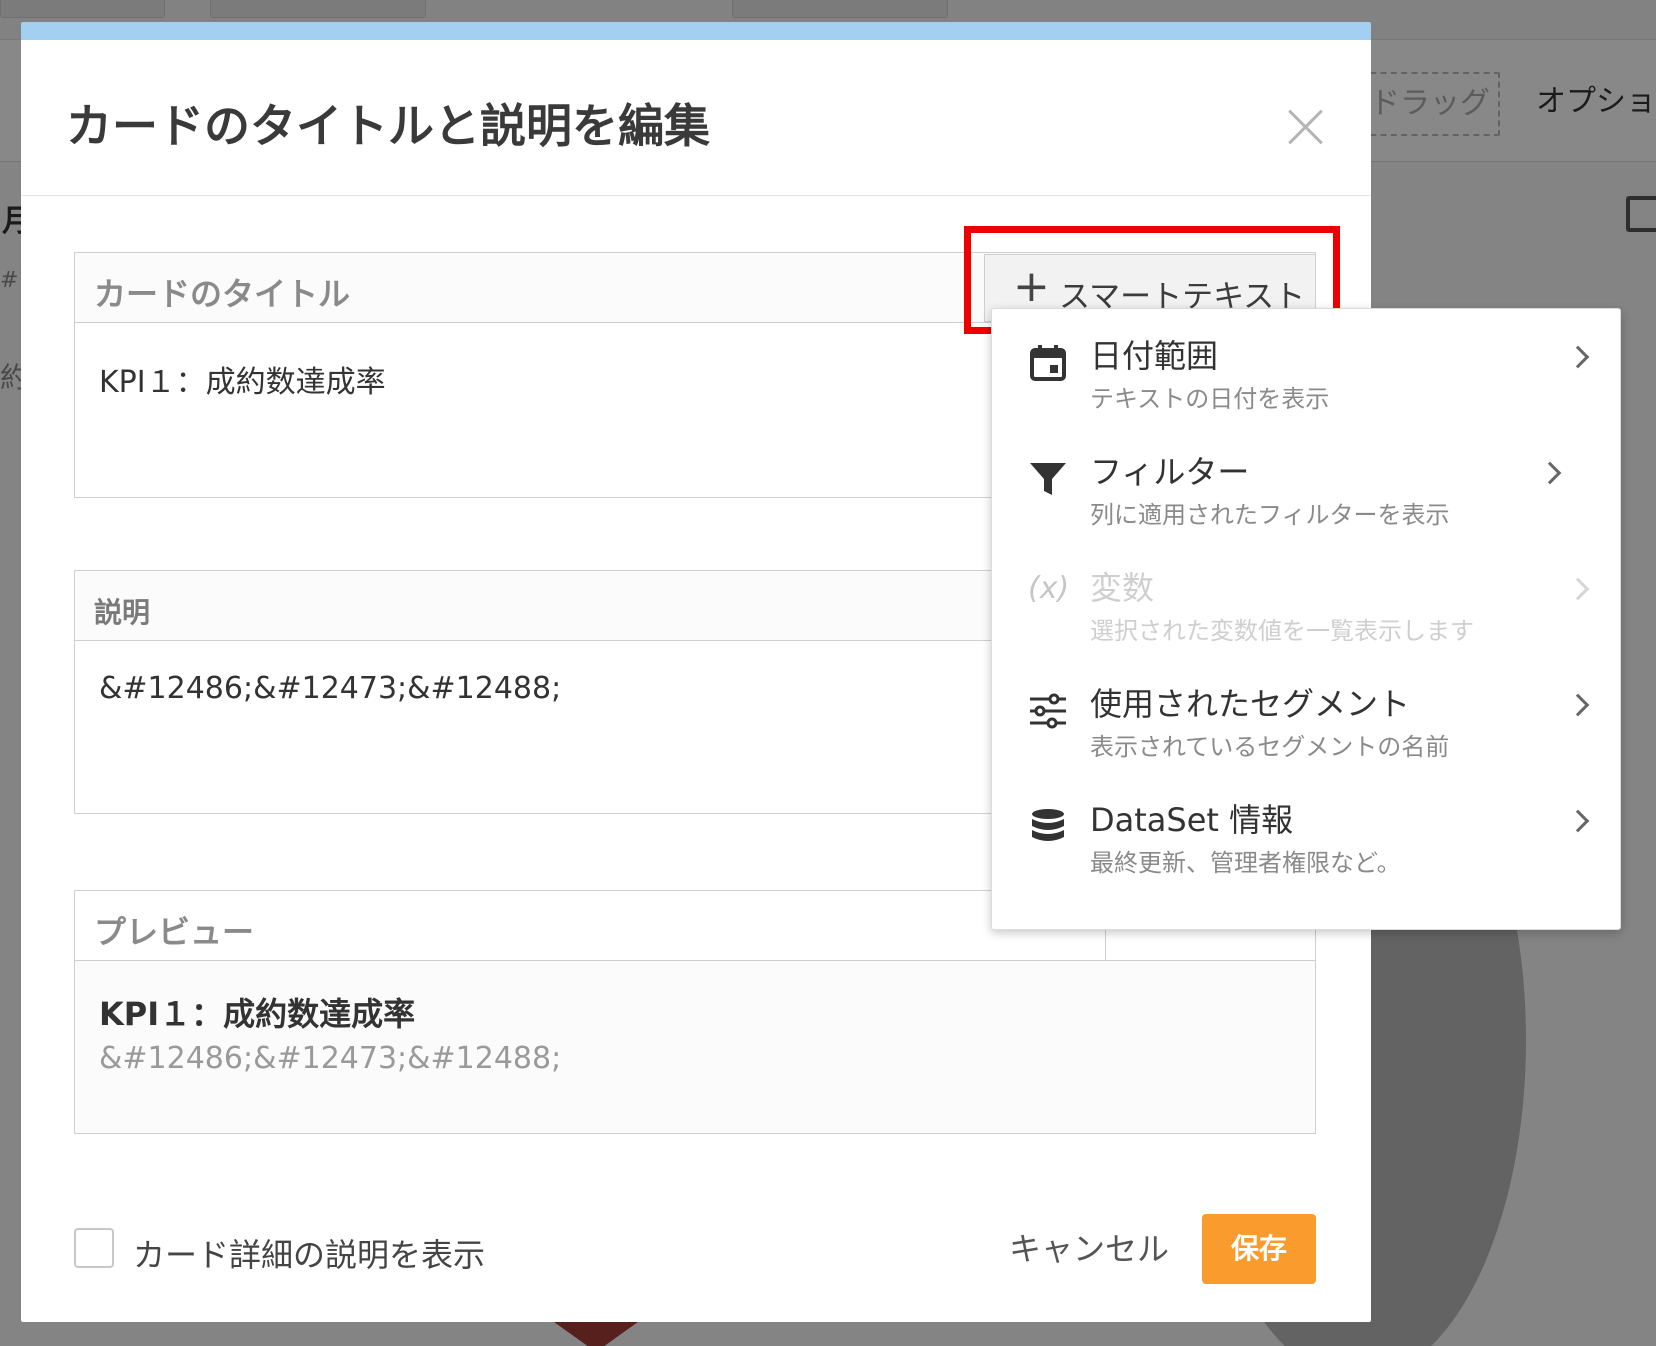 This screenshot has width=1656, height=1346. Describe the element at coordinates (1048, 363) in the screenshot. I see `calendar-icon` at that location.